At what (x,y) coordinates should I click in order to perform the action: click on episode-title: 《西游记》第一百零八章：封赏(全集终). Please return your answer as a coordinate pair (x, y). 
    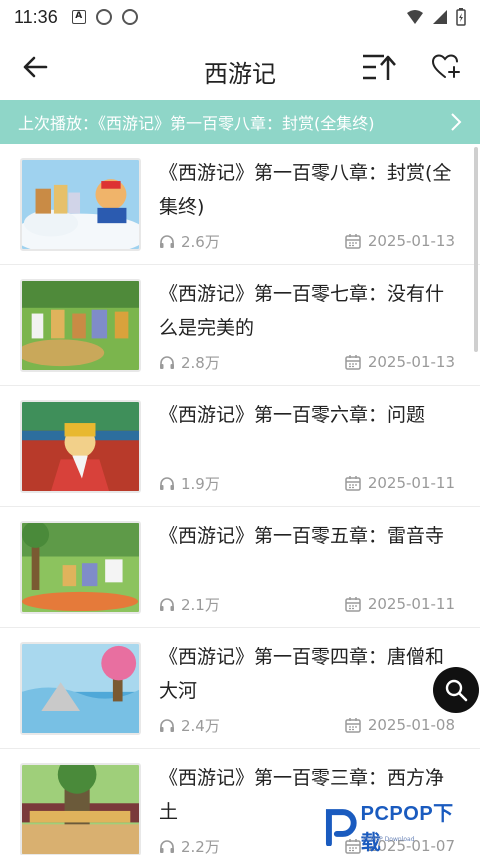
    Looking at the image, I should click on (305, 190).